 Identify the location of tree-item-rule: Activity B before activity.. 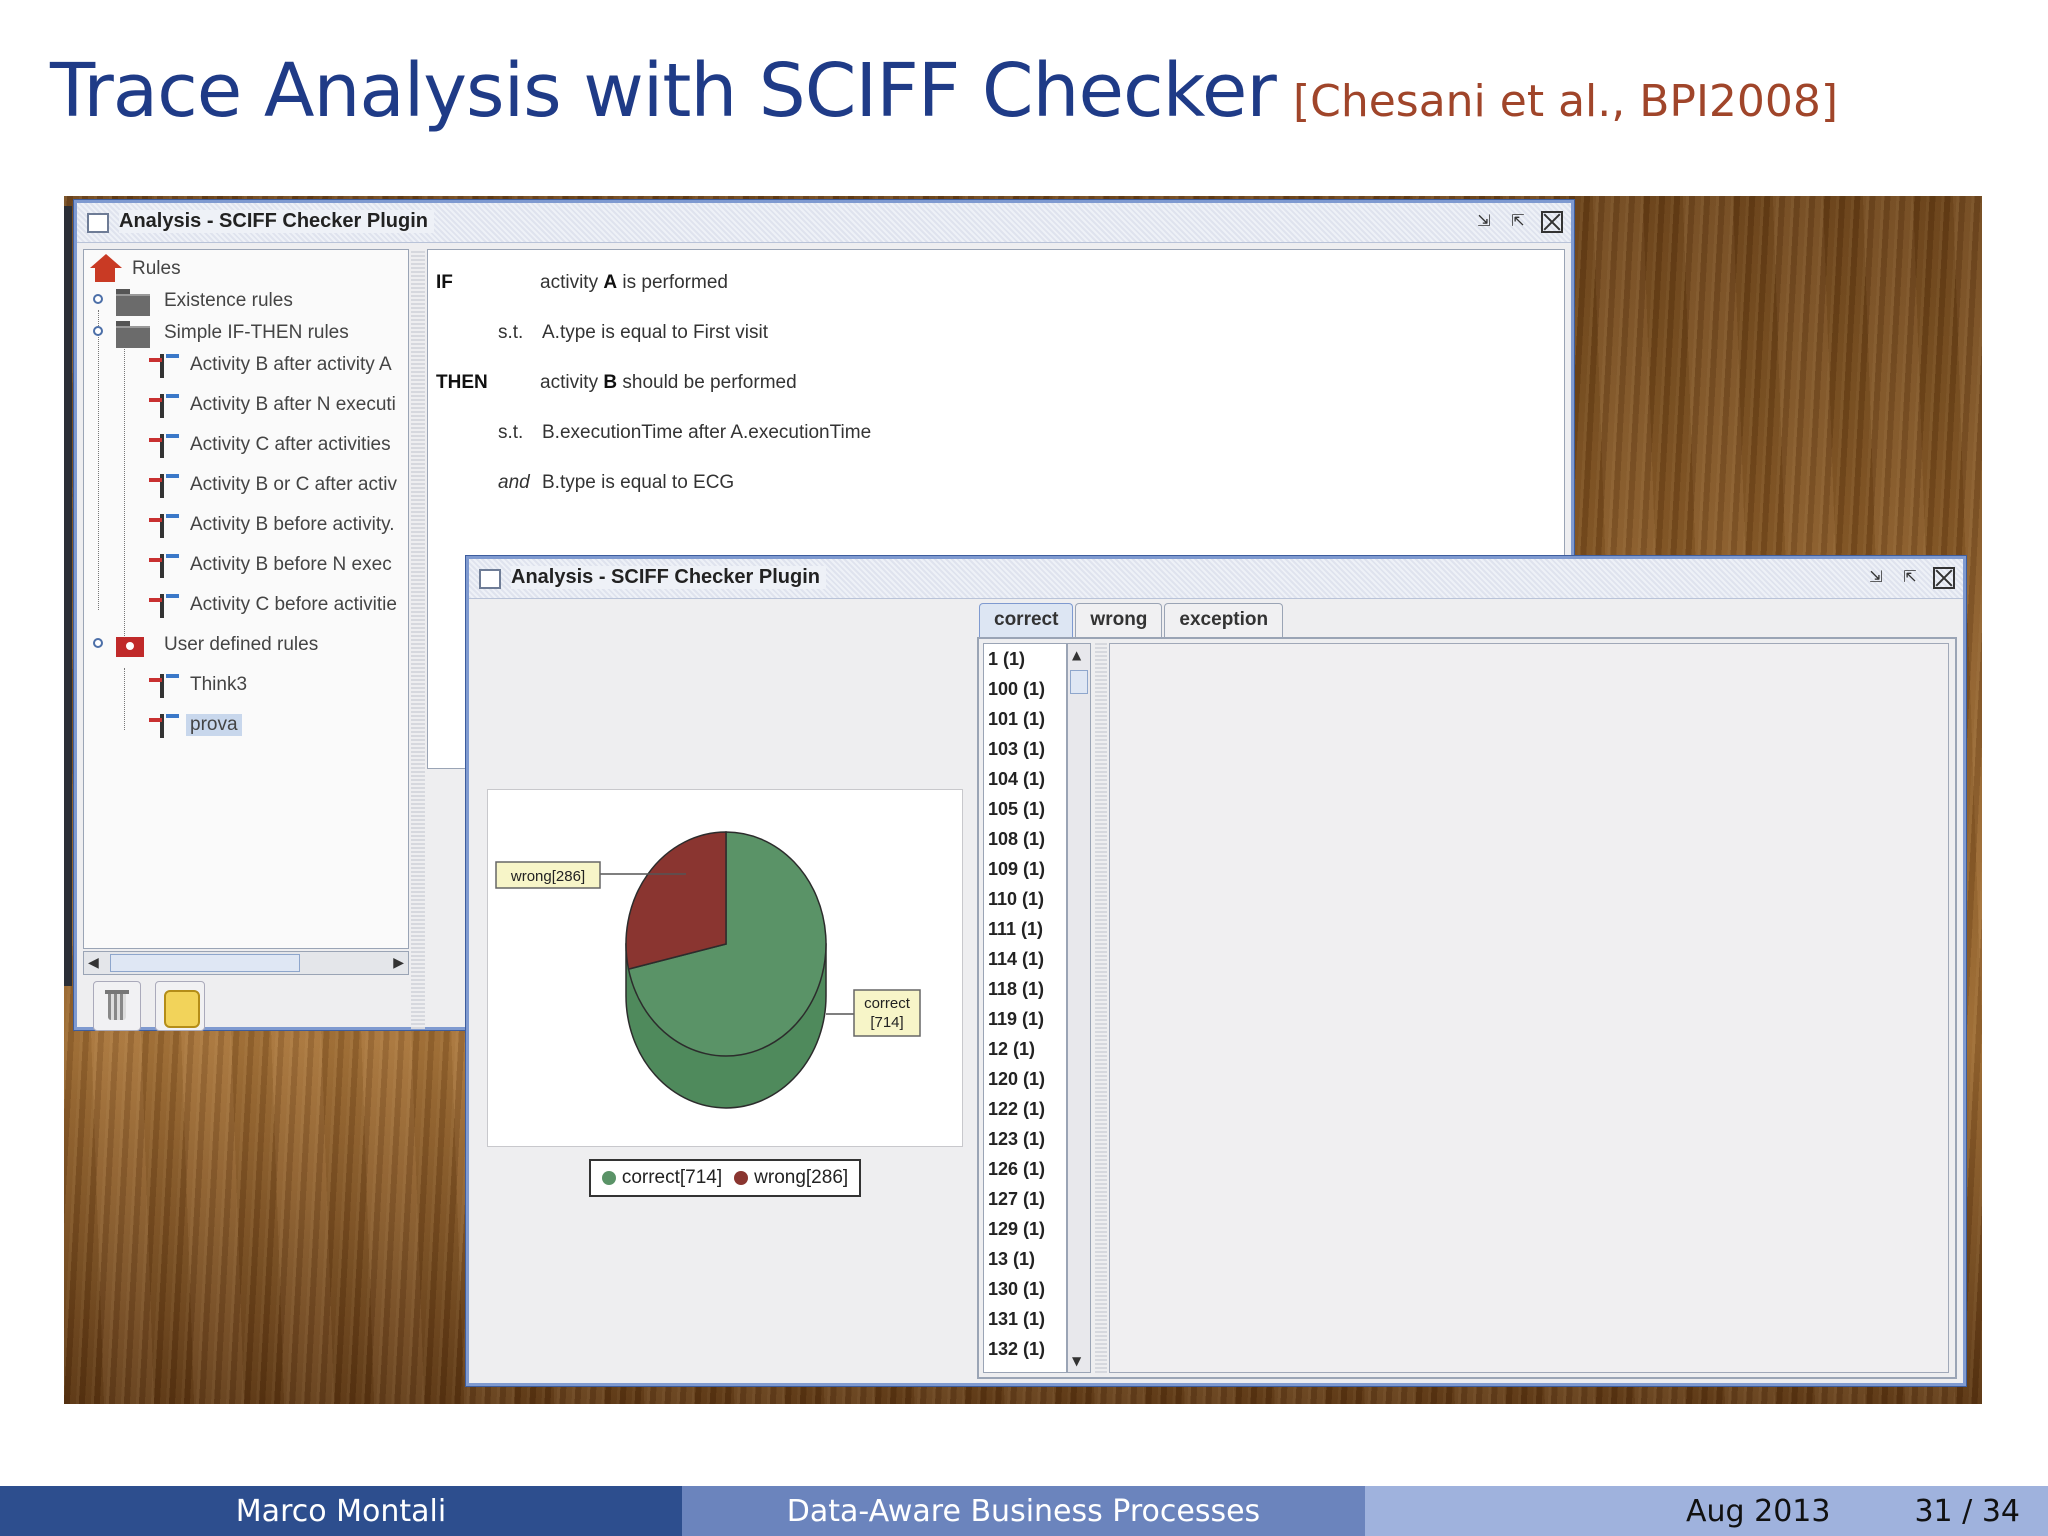
(272, 525).